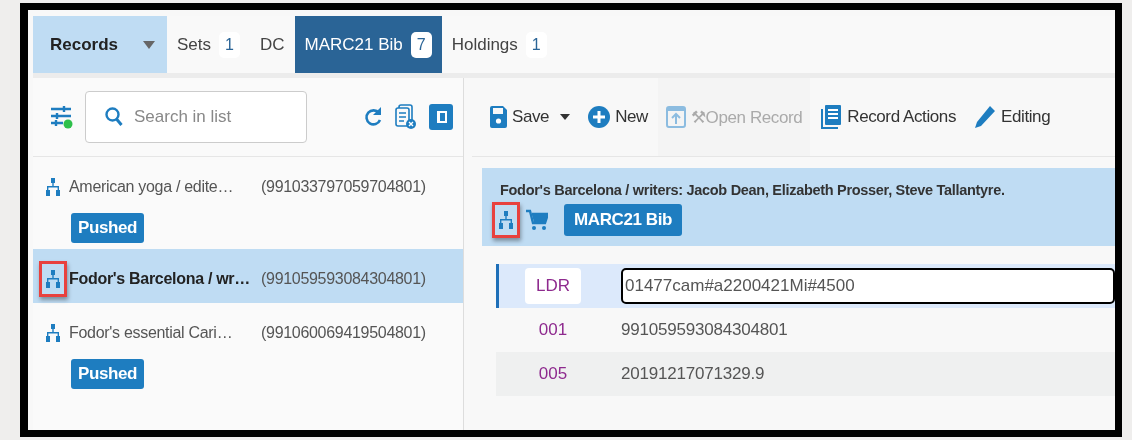 The height and width of the screenshot is (440, 1132). Describe the element at coordinates (100, 44) in the screenshot. I see `tab: Records` at that location.